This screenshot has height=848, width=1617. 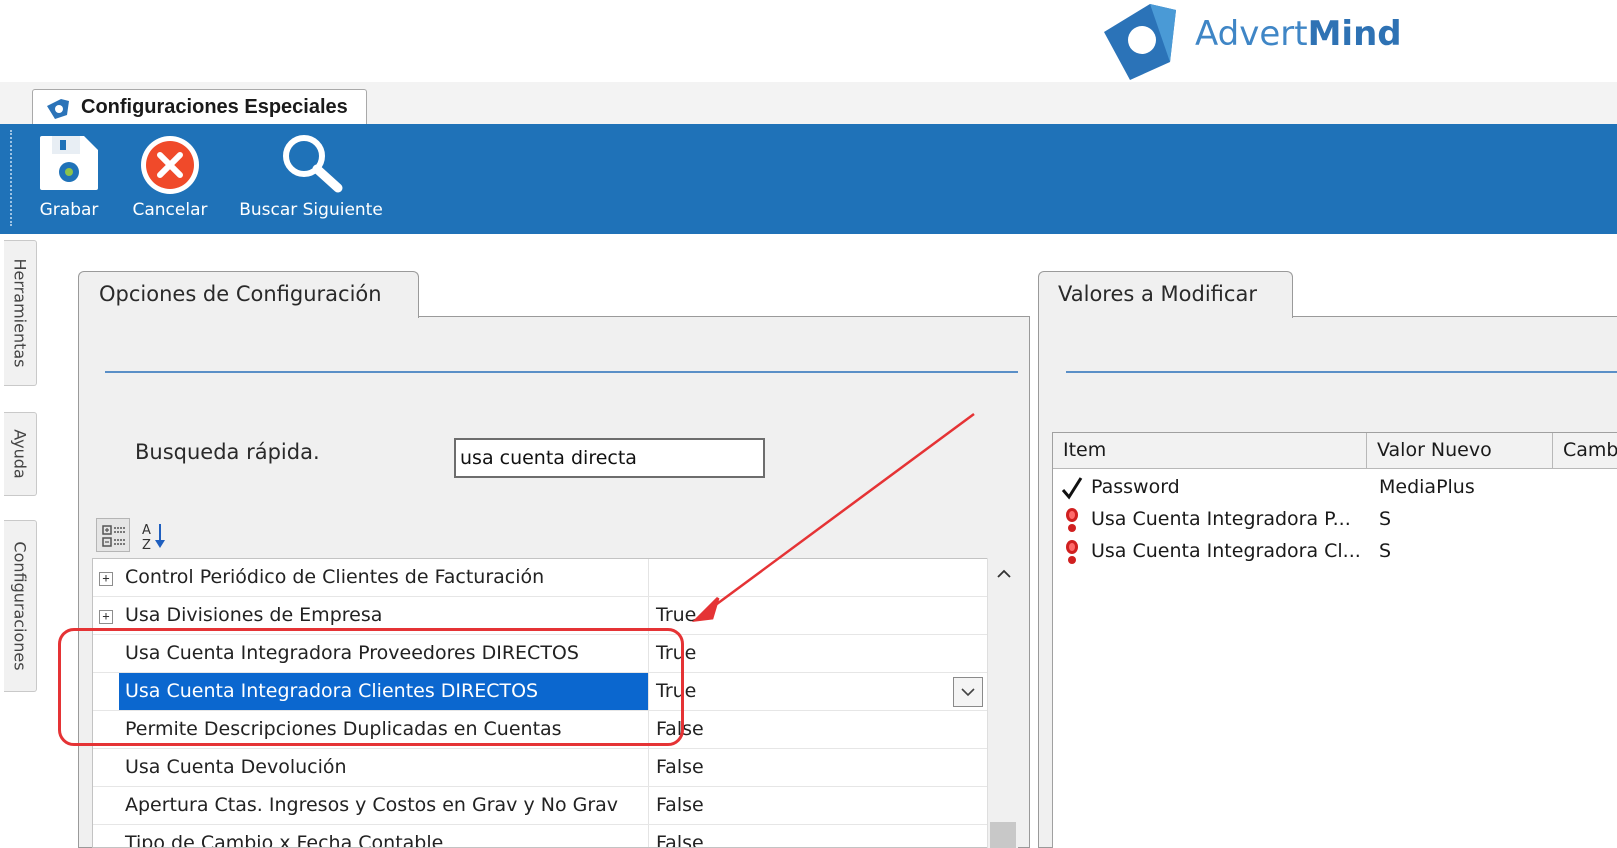 I want to click on tab-config-options: Opciones de Configuración, so click(x=248, y=294).